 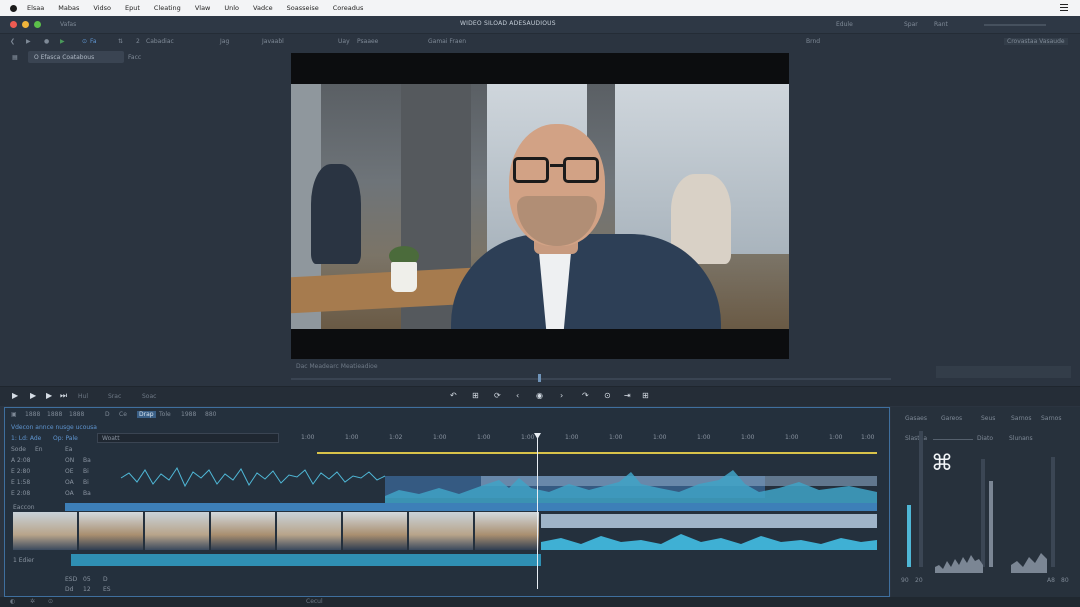 What do you see at coordinates (537, 511) in the screenshot?
I see `playhead` at bounding box center [537, 511].